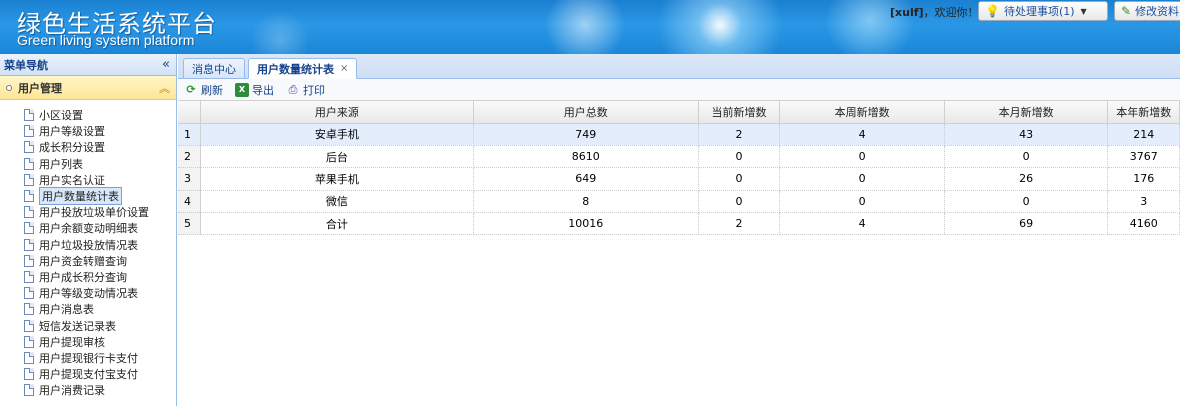  Describe the element at coordinates (88, 65) in the screenshot. I see `sidebar-header: 菜单导航 «` at that location.